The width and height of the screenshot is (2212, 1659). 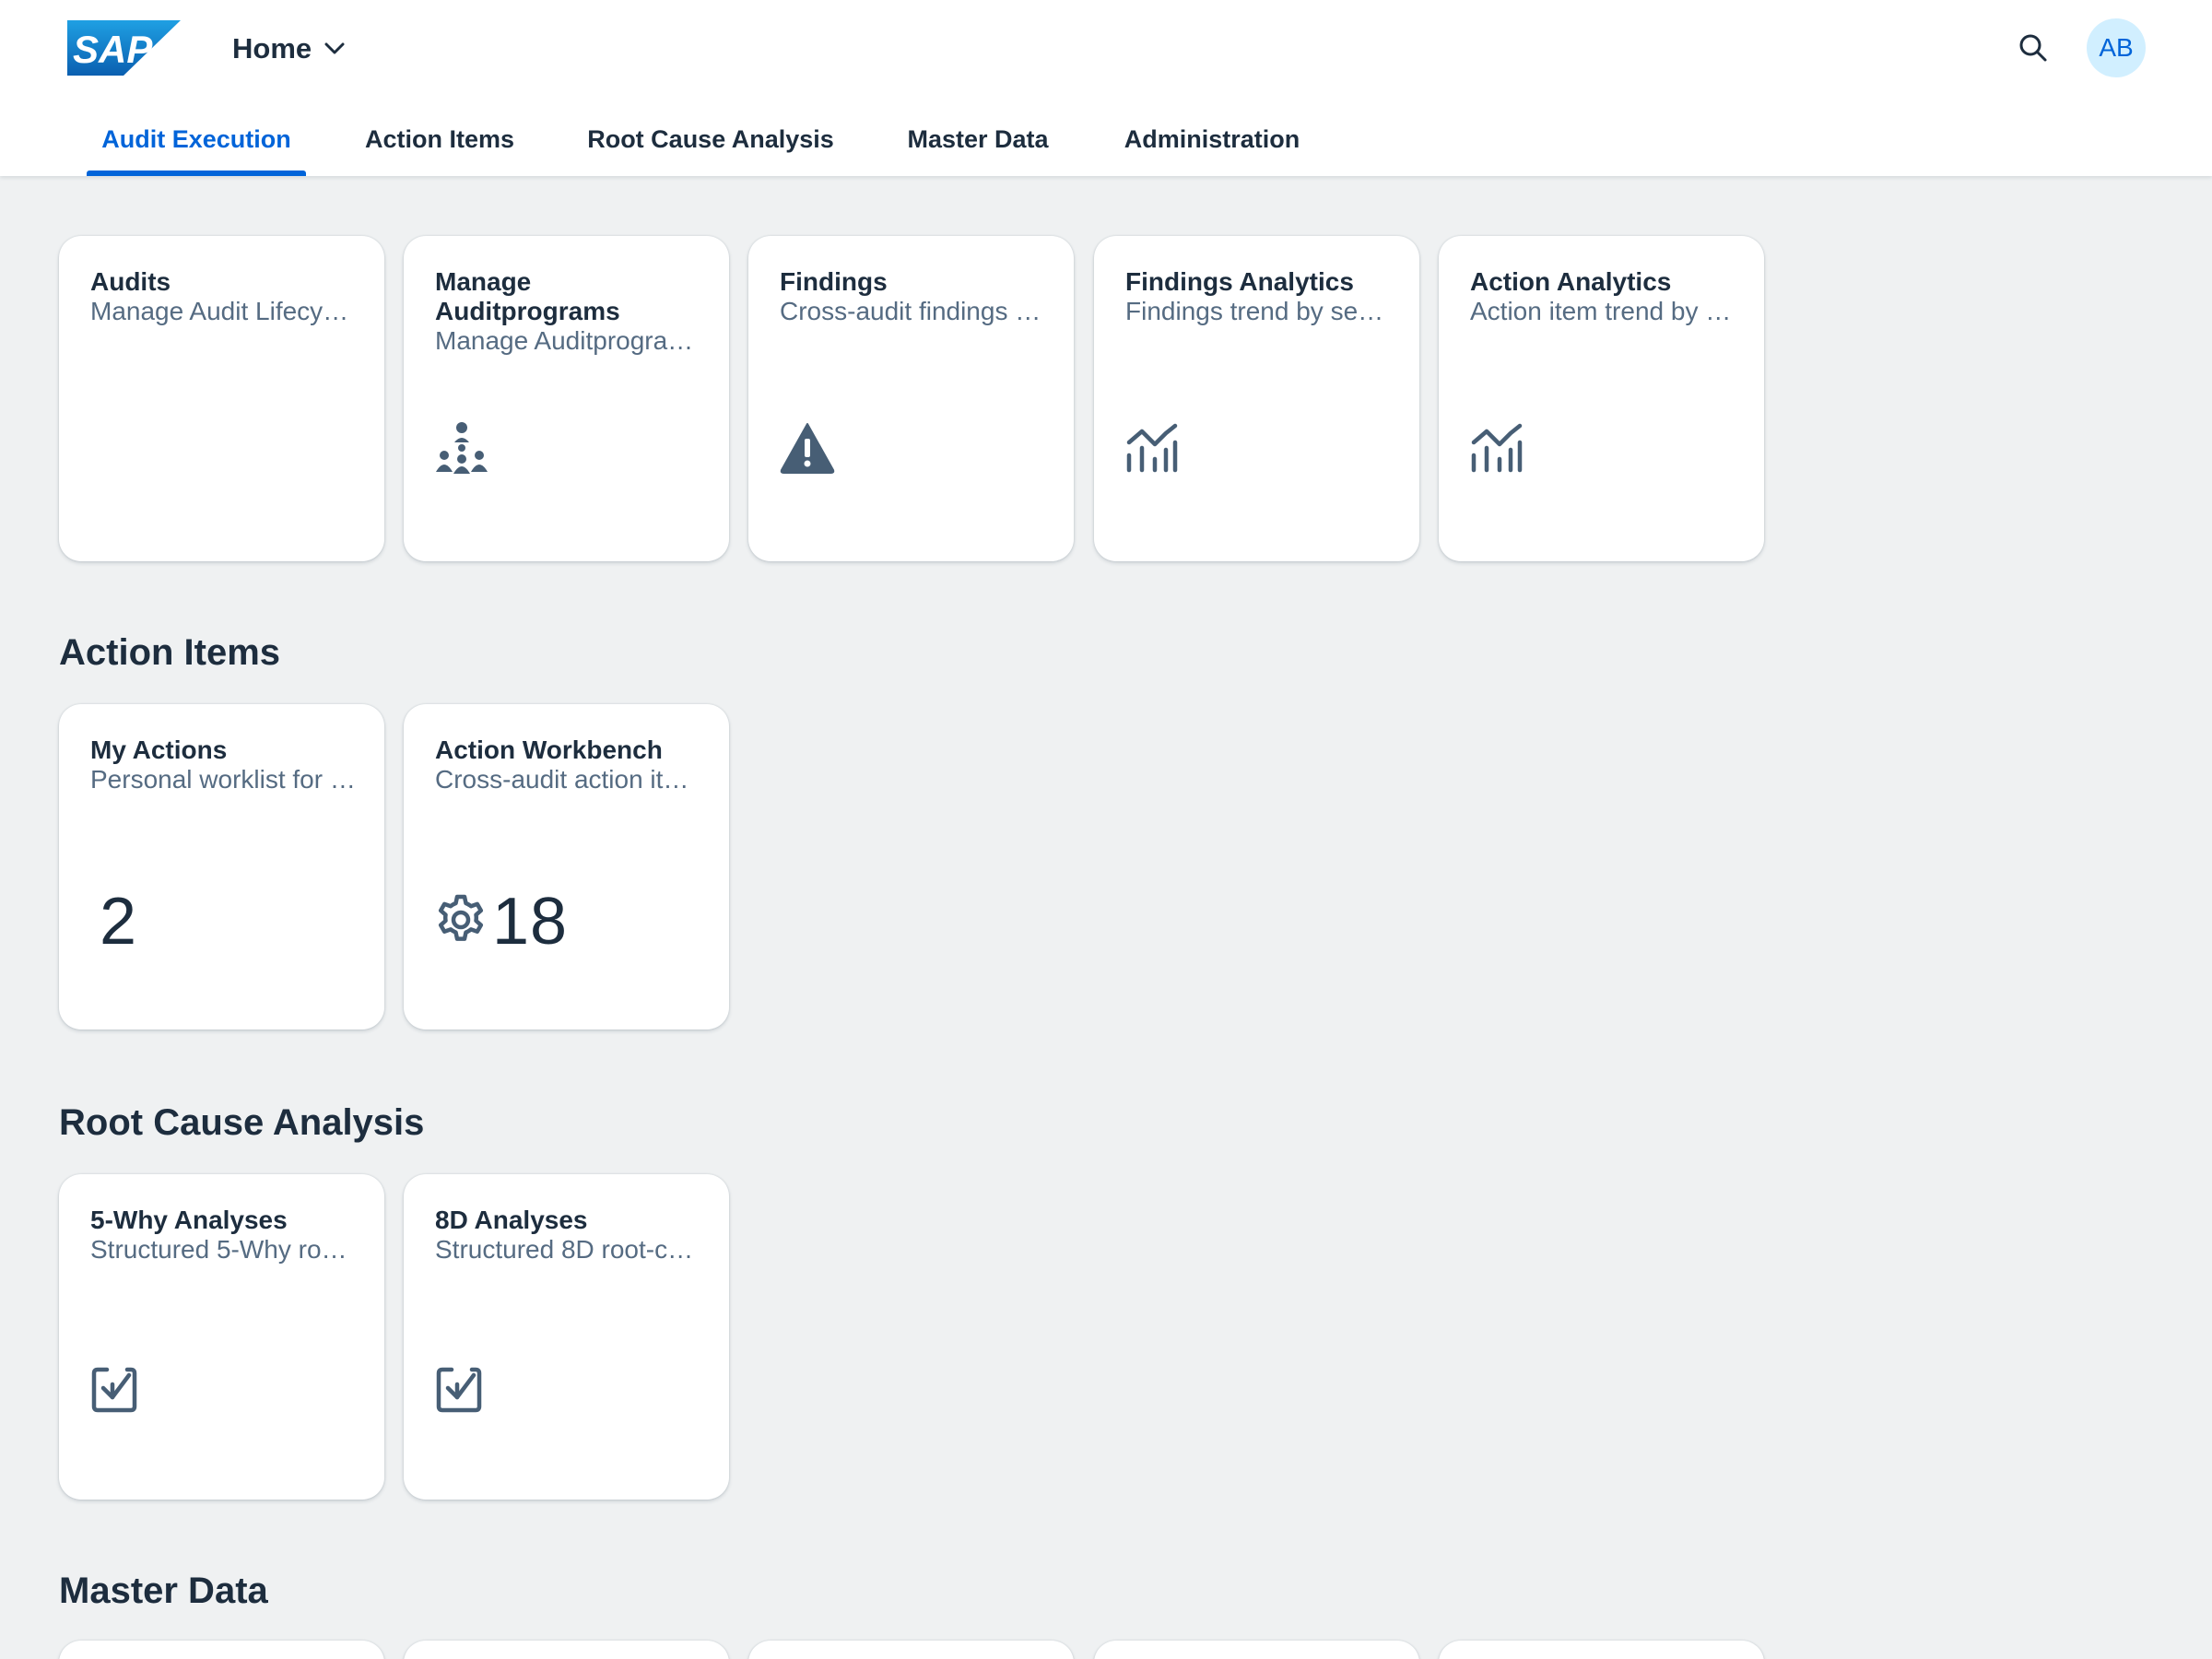 I want to click on tile-title: My Actions, so click(x=159, y=749).